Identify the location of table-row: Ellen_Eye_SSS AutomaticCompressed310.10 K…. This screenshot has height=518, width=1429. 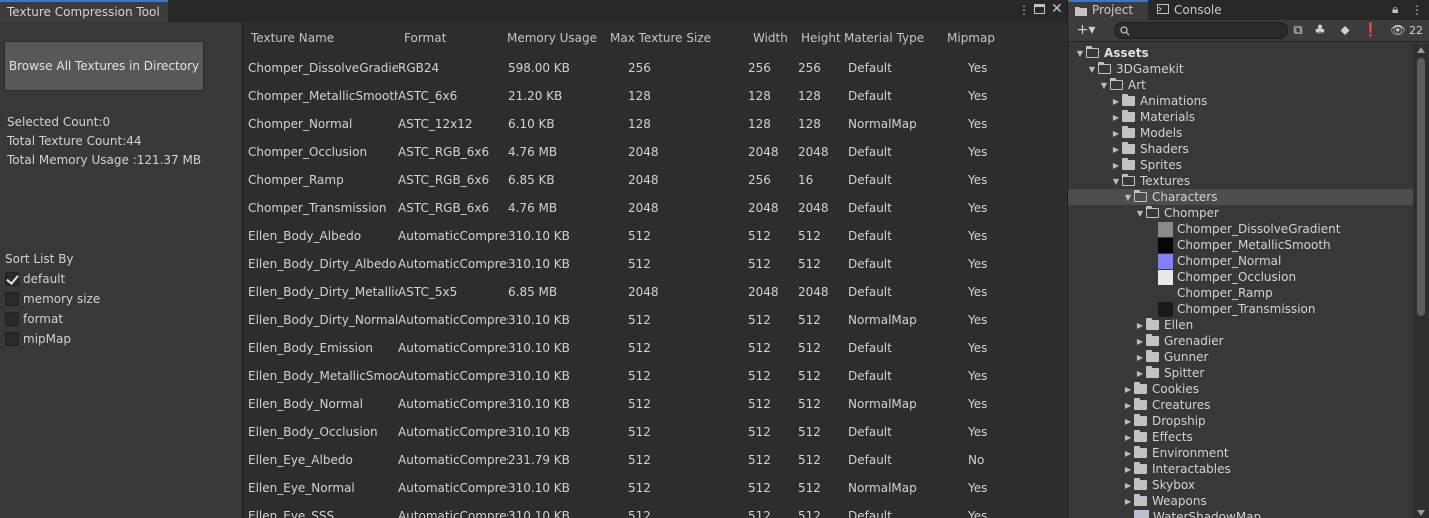
(654, 510).